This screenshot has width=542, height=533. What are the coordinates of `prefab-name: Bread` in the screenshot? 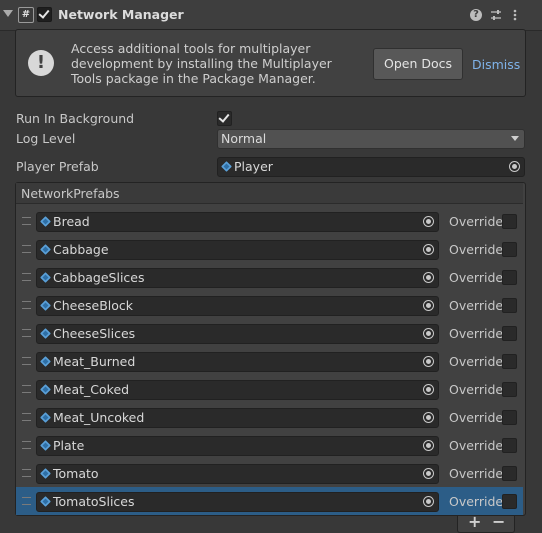 It's located at (71, 221).